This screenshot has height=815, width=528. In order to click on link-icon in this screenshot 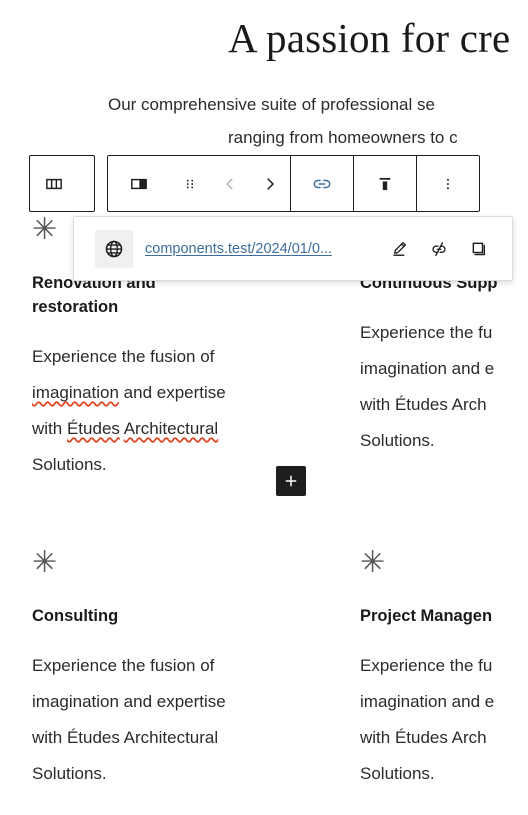, I will do `click(322, 183)`.